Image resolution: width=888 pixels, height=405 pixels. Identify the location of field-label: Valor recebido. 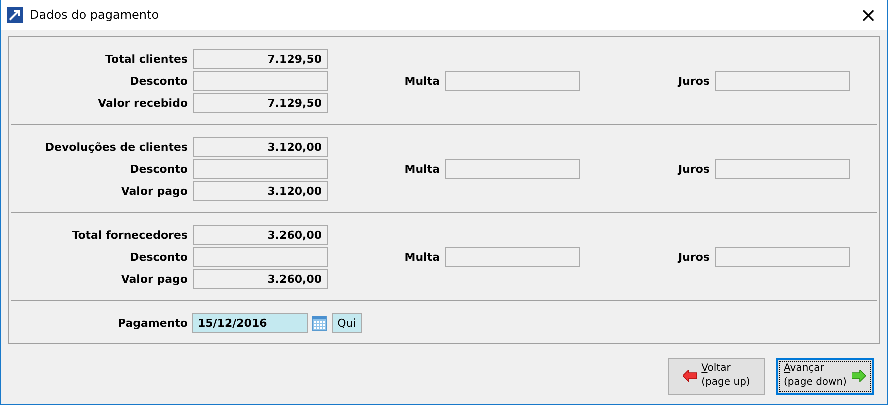
(143, 103).